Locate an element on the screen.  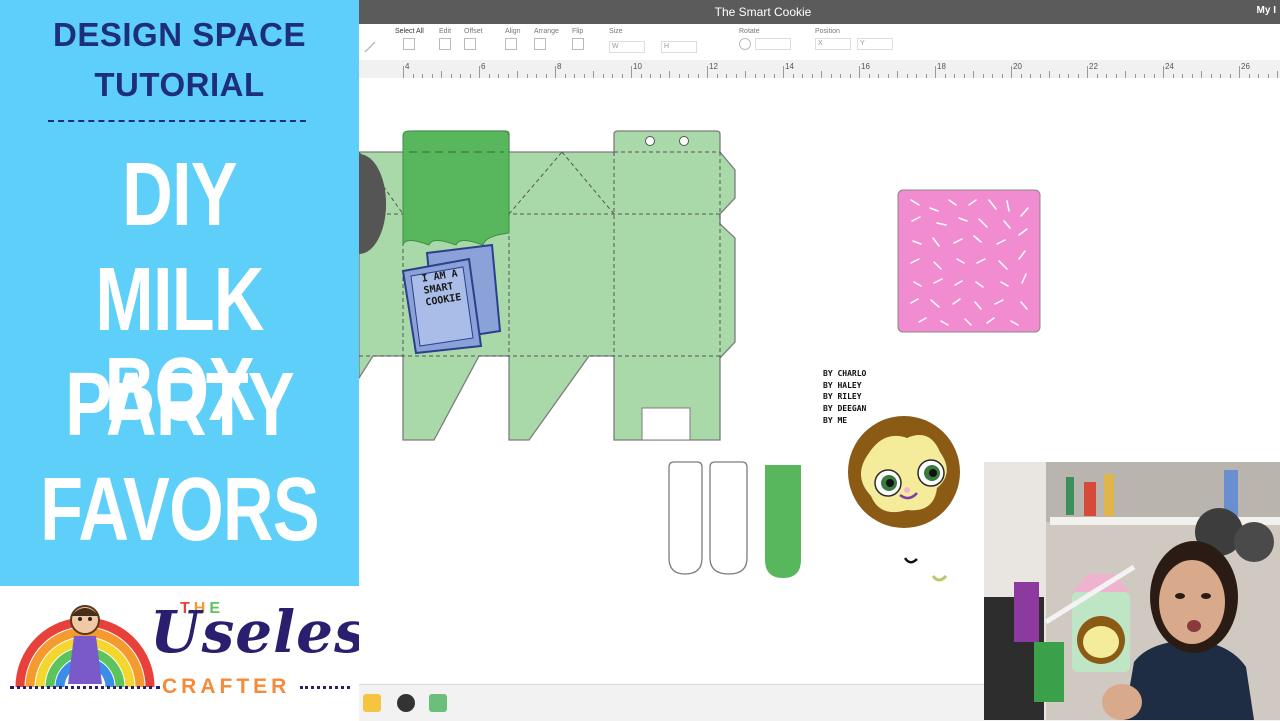
align-button: Align is located at coordinates (513, 40).